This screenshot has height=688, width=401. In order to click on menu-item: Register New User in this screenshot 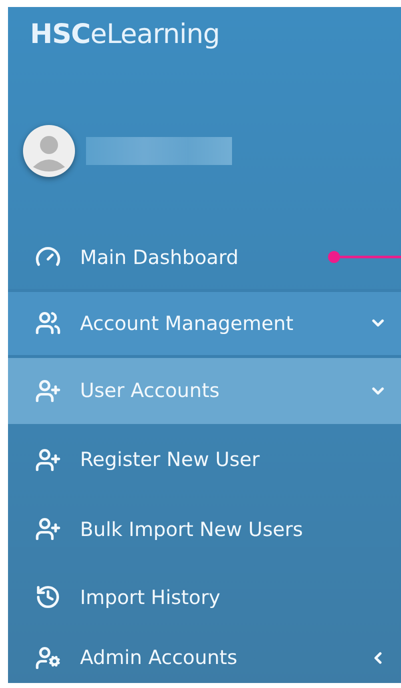, I will do `click(204, 458)`.